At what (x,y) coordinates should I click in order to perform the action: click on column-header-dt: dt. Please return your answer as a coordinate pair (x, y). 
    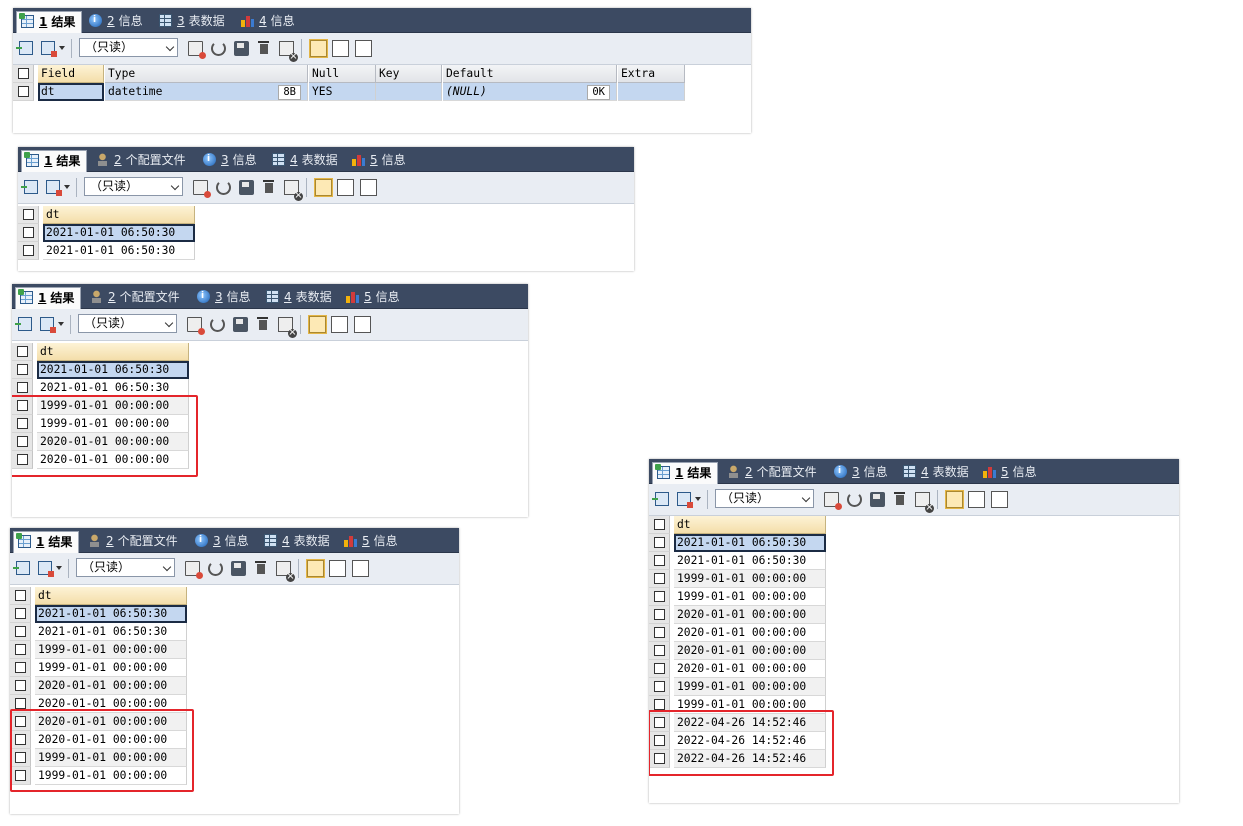
    Looking at the image, I should click on (113, 352).